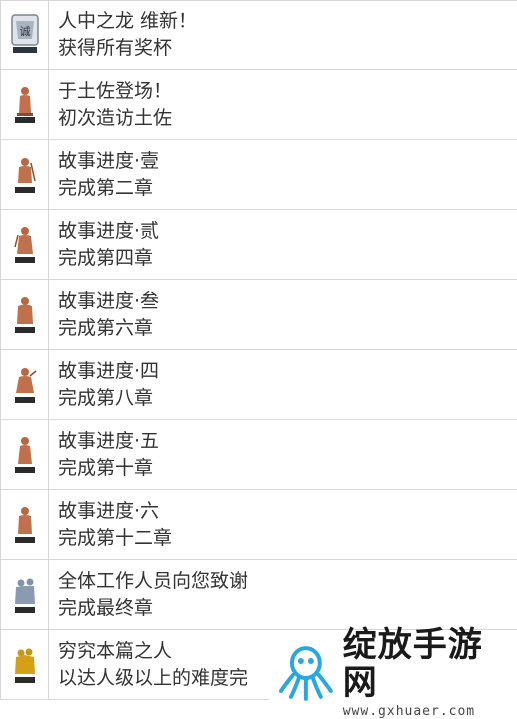 This screenshot has height=719, width=517. What do you see at coordinates (115, 90) in the screenshot?
I see `trophy-title: 于土佐登场！` at bounding box center [115, 90].